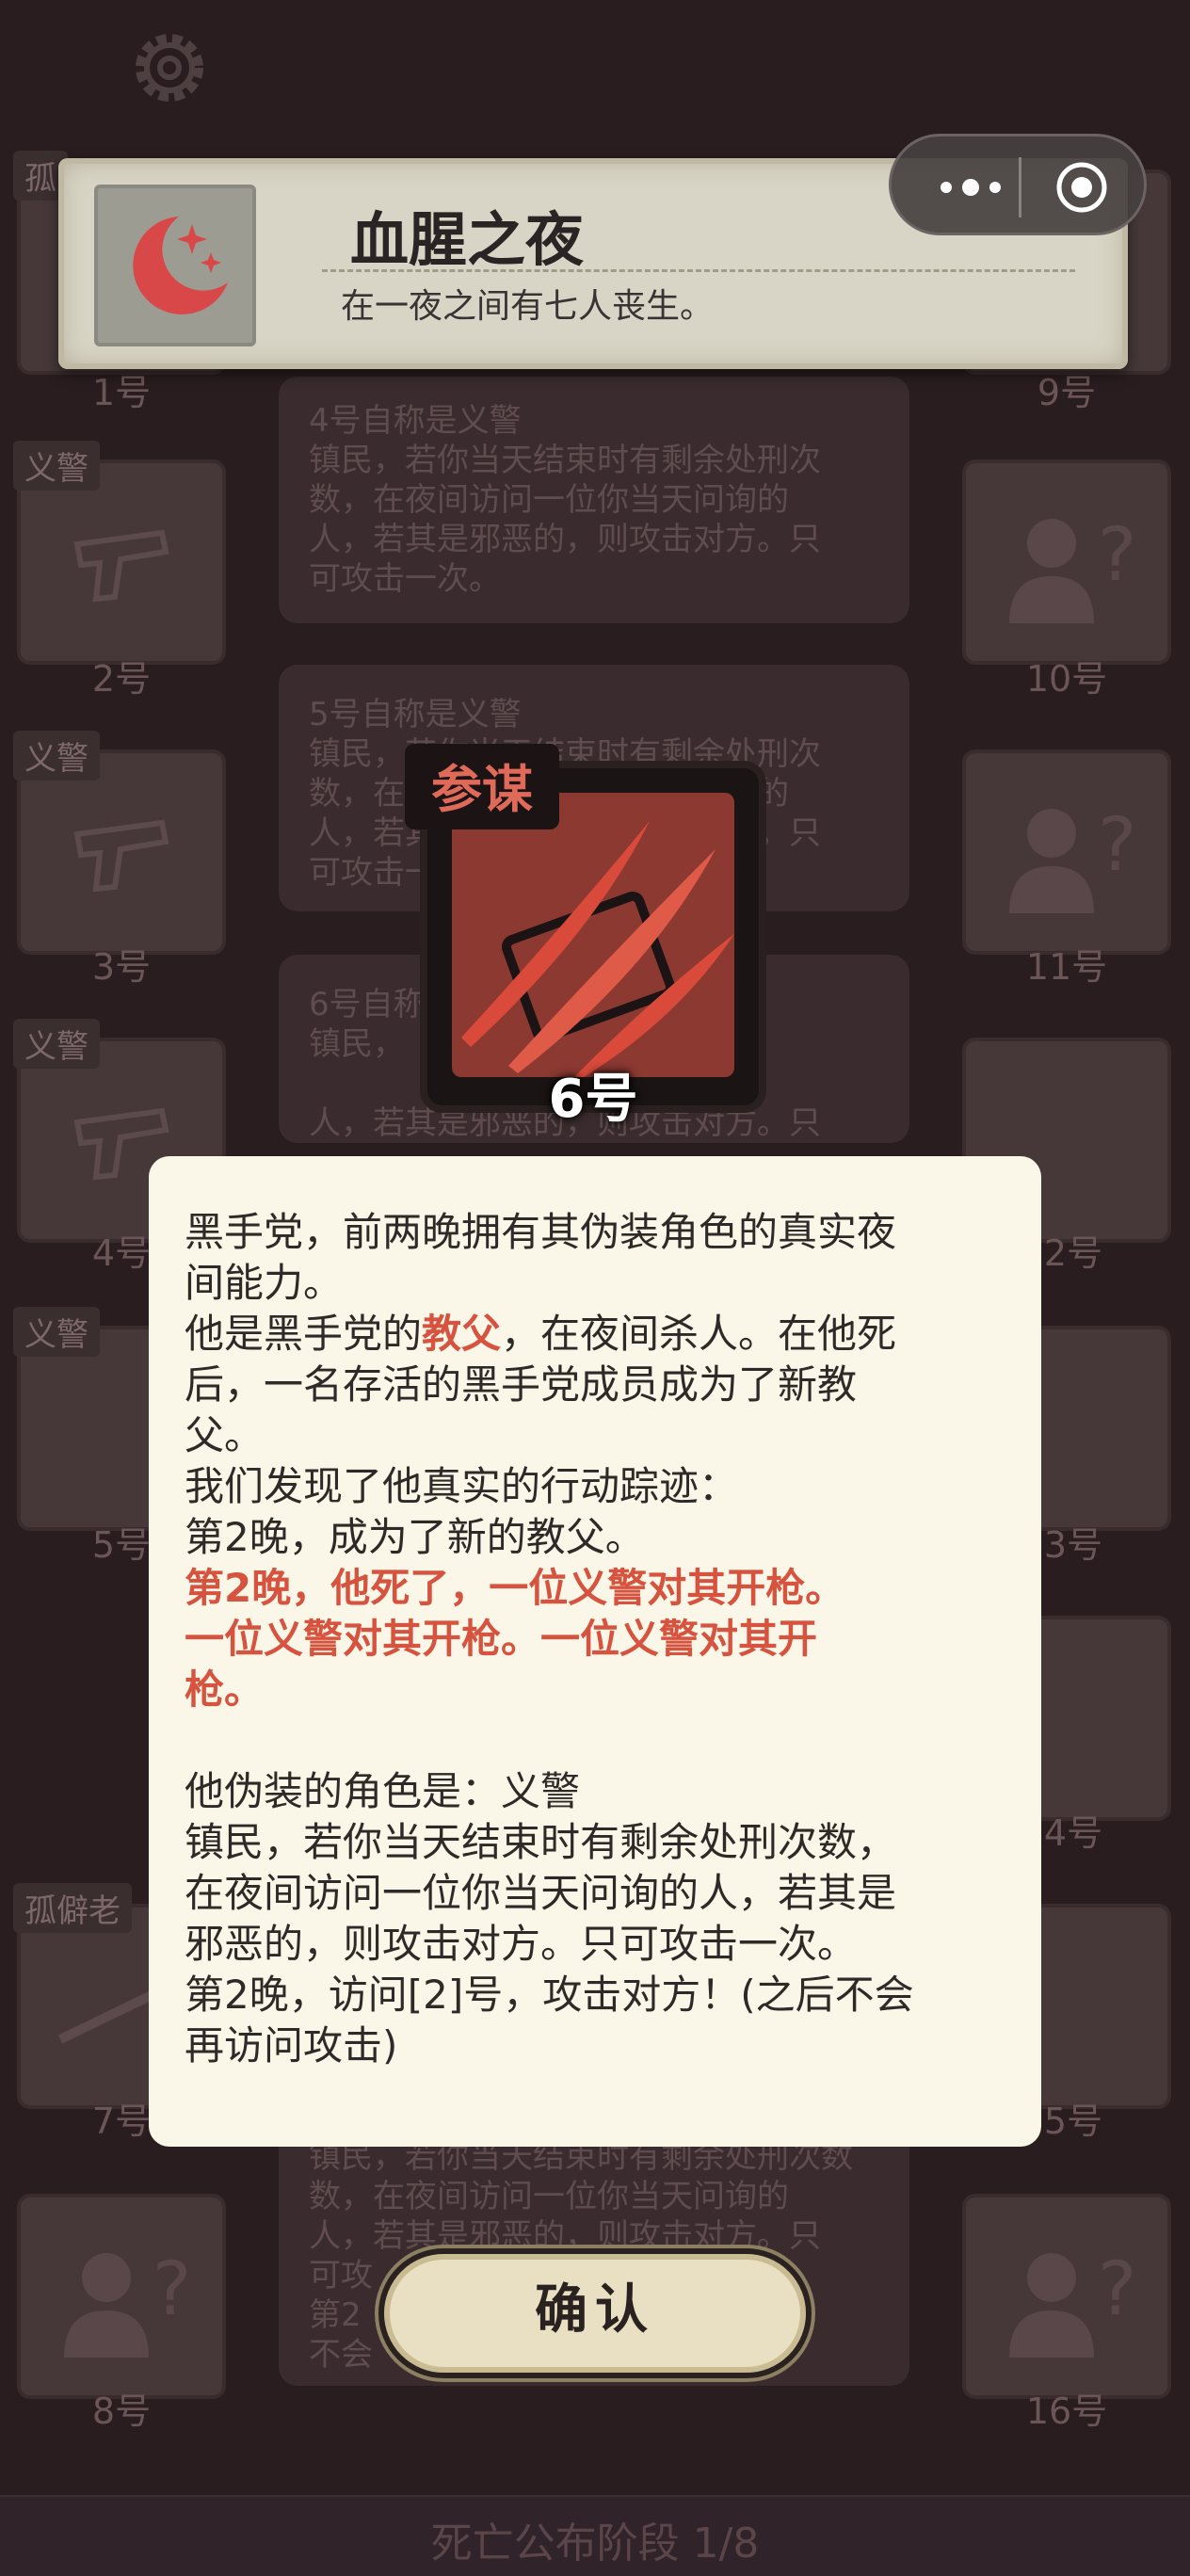 Image resolution: width=1190 pixels, height=2576 pixels. I want to click on player-number: 3号, so click(122, 967).